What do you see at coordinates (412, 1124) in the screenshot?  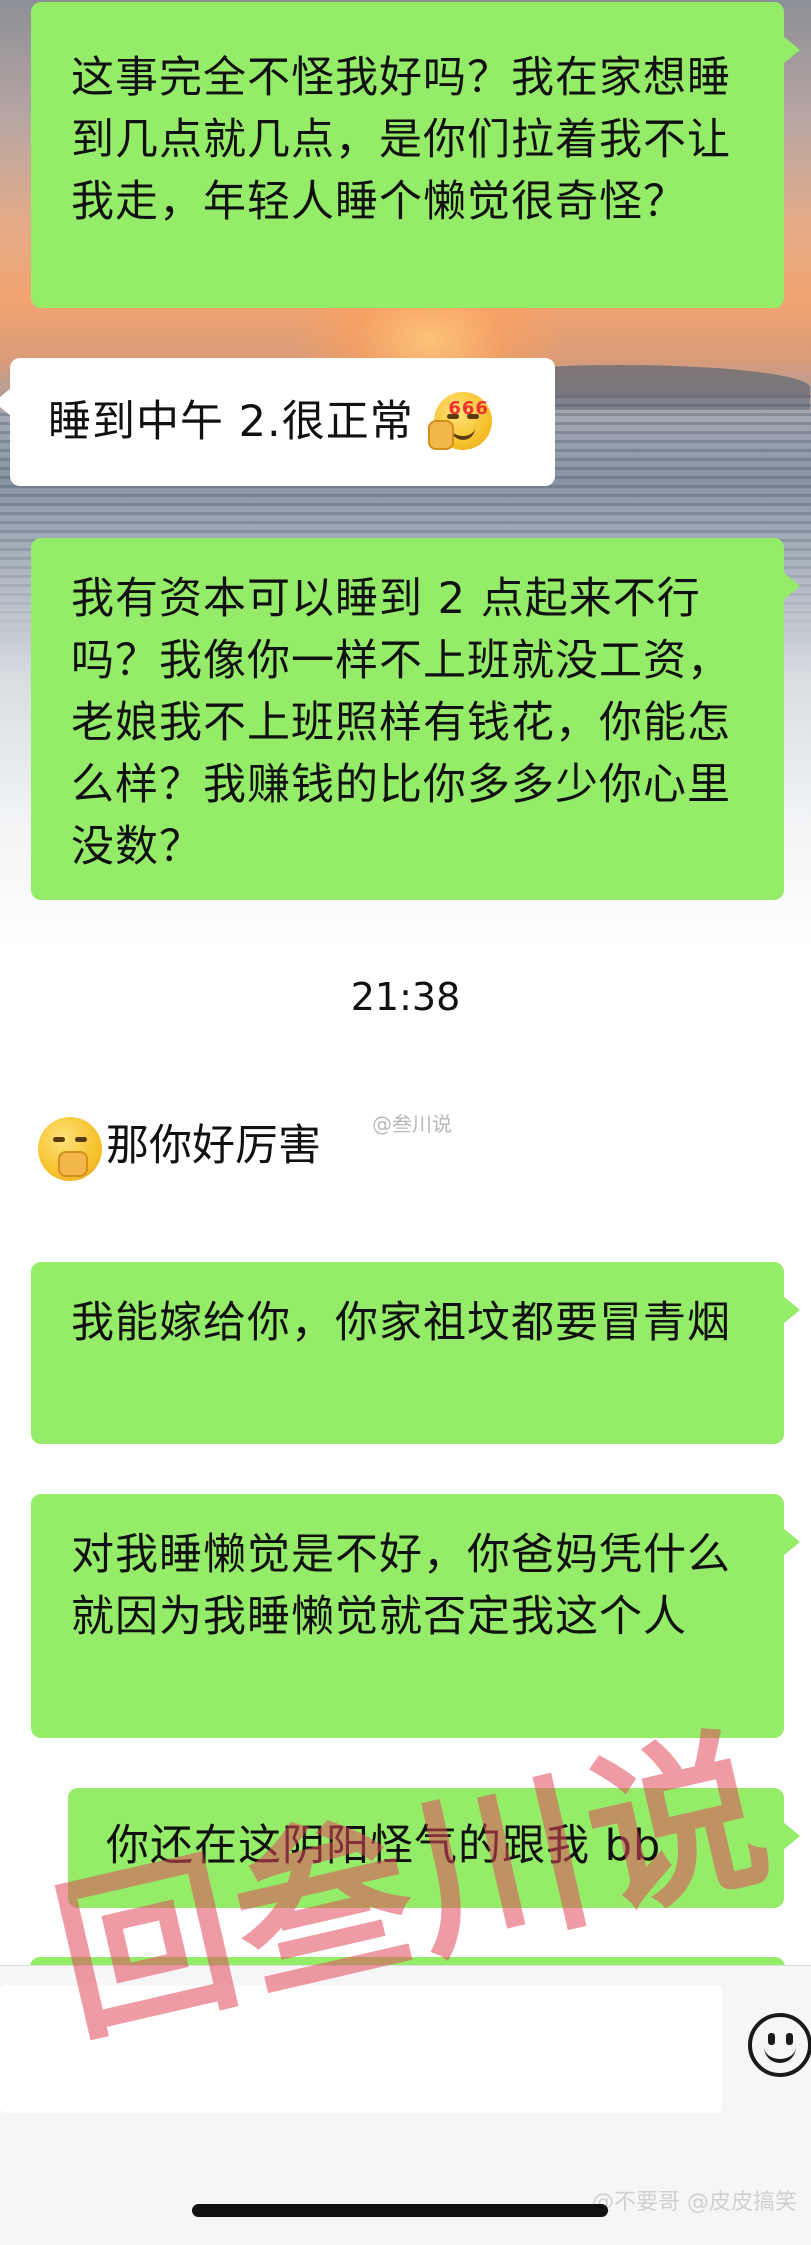 I see `inline-watermark: @叁川说` at bounding box center [412, 1124].